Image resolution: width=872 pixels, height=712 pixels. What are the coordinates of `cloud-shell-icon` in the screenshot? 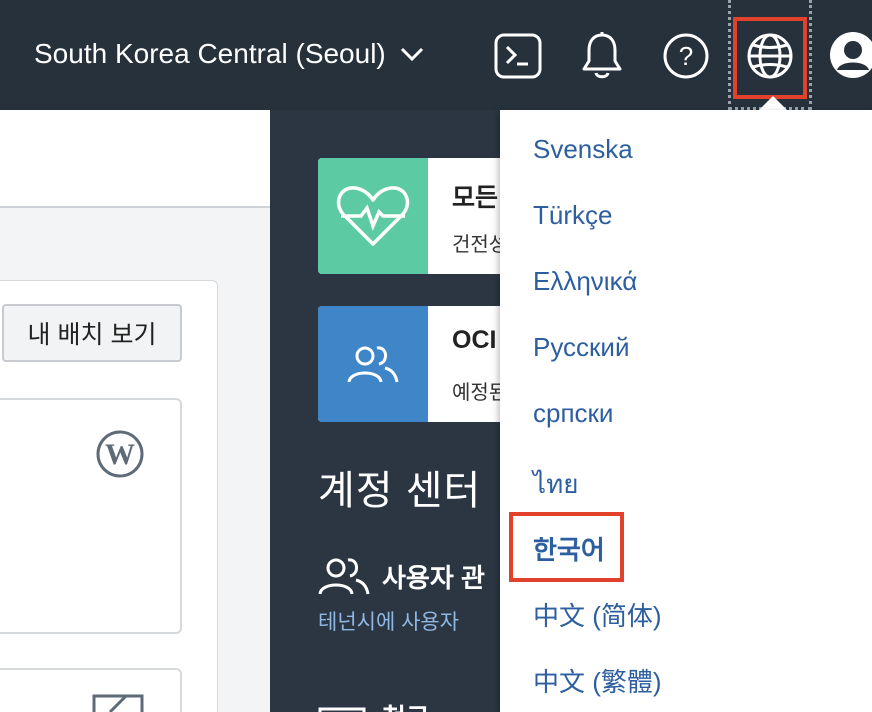 It's located at (518, 56).